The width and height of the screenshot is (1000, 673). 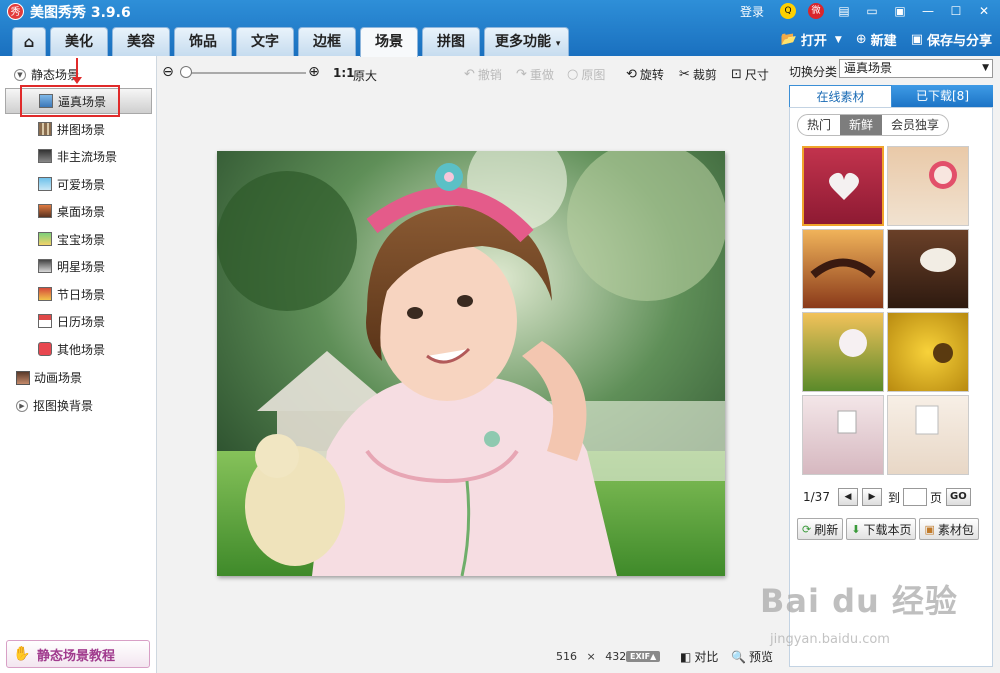 What do you see at coordinates (643, 656) in the screenshot?
I see `exif-button: EXIF▲` at bounding box center [643, 656].